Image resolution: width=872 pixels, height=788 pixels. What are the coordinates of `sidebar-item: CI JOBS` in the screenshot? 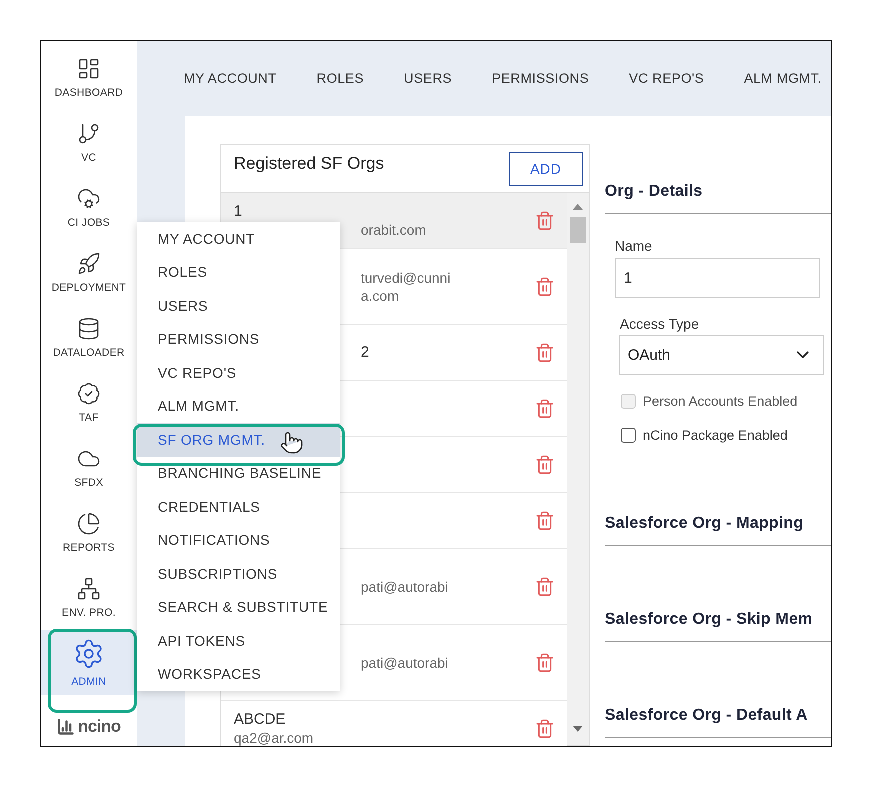 It's located at (89, 207).